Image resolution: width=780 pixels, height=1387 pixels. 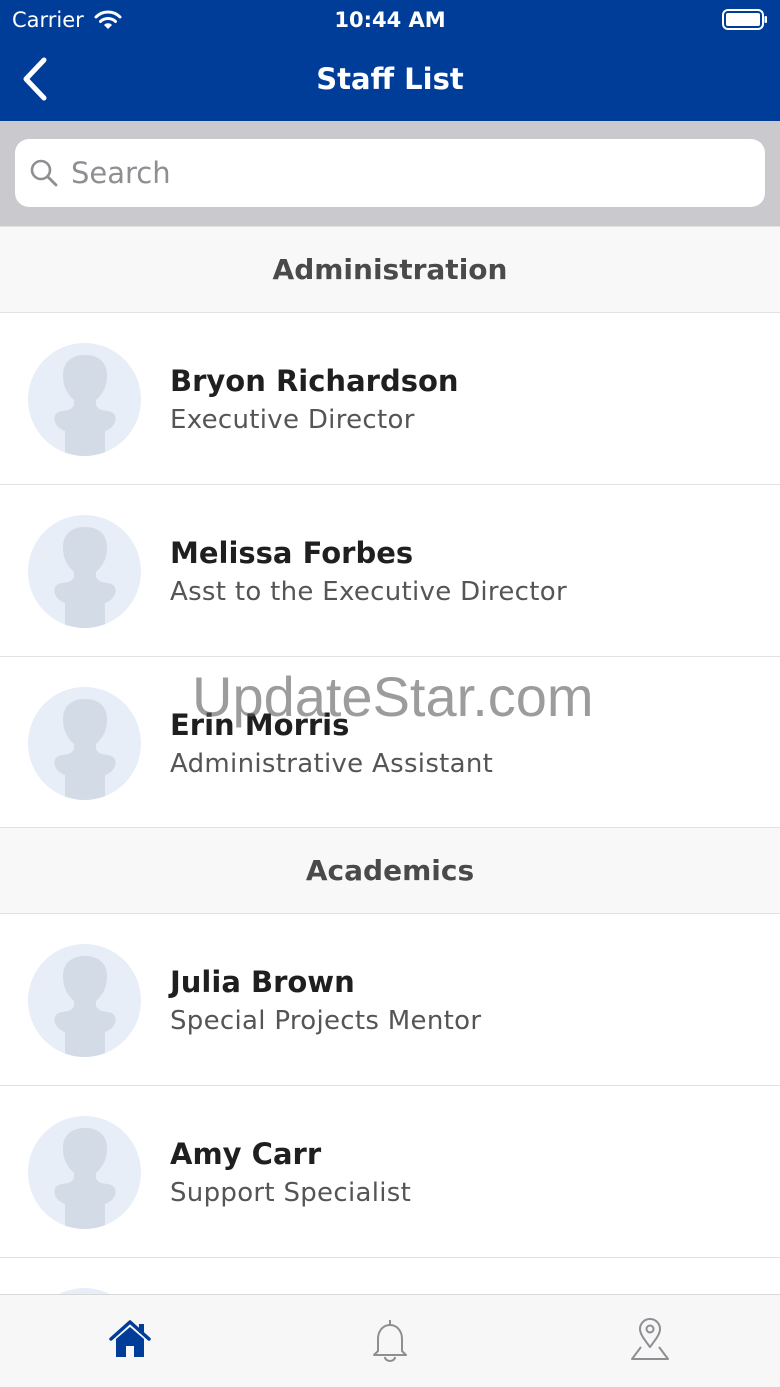 What do you see at coordinates (292, 420) in the screenshot?
I see `staff-job-title: Executive Director` at bounding box center [292, 420].